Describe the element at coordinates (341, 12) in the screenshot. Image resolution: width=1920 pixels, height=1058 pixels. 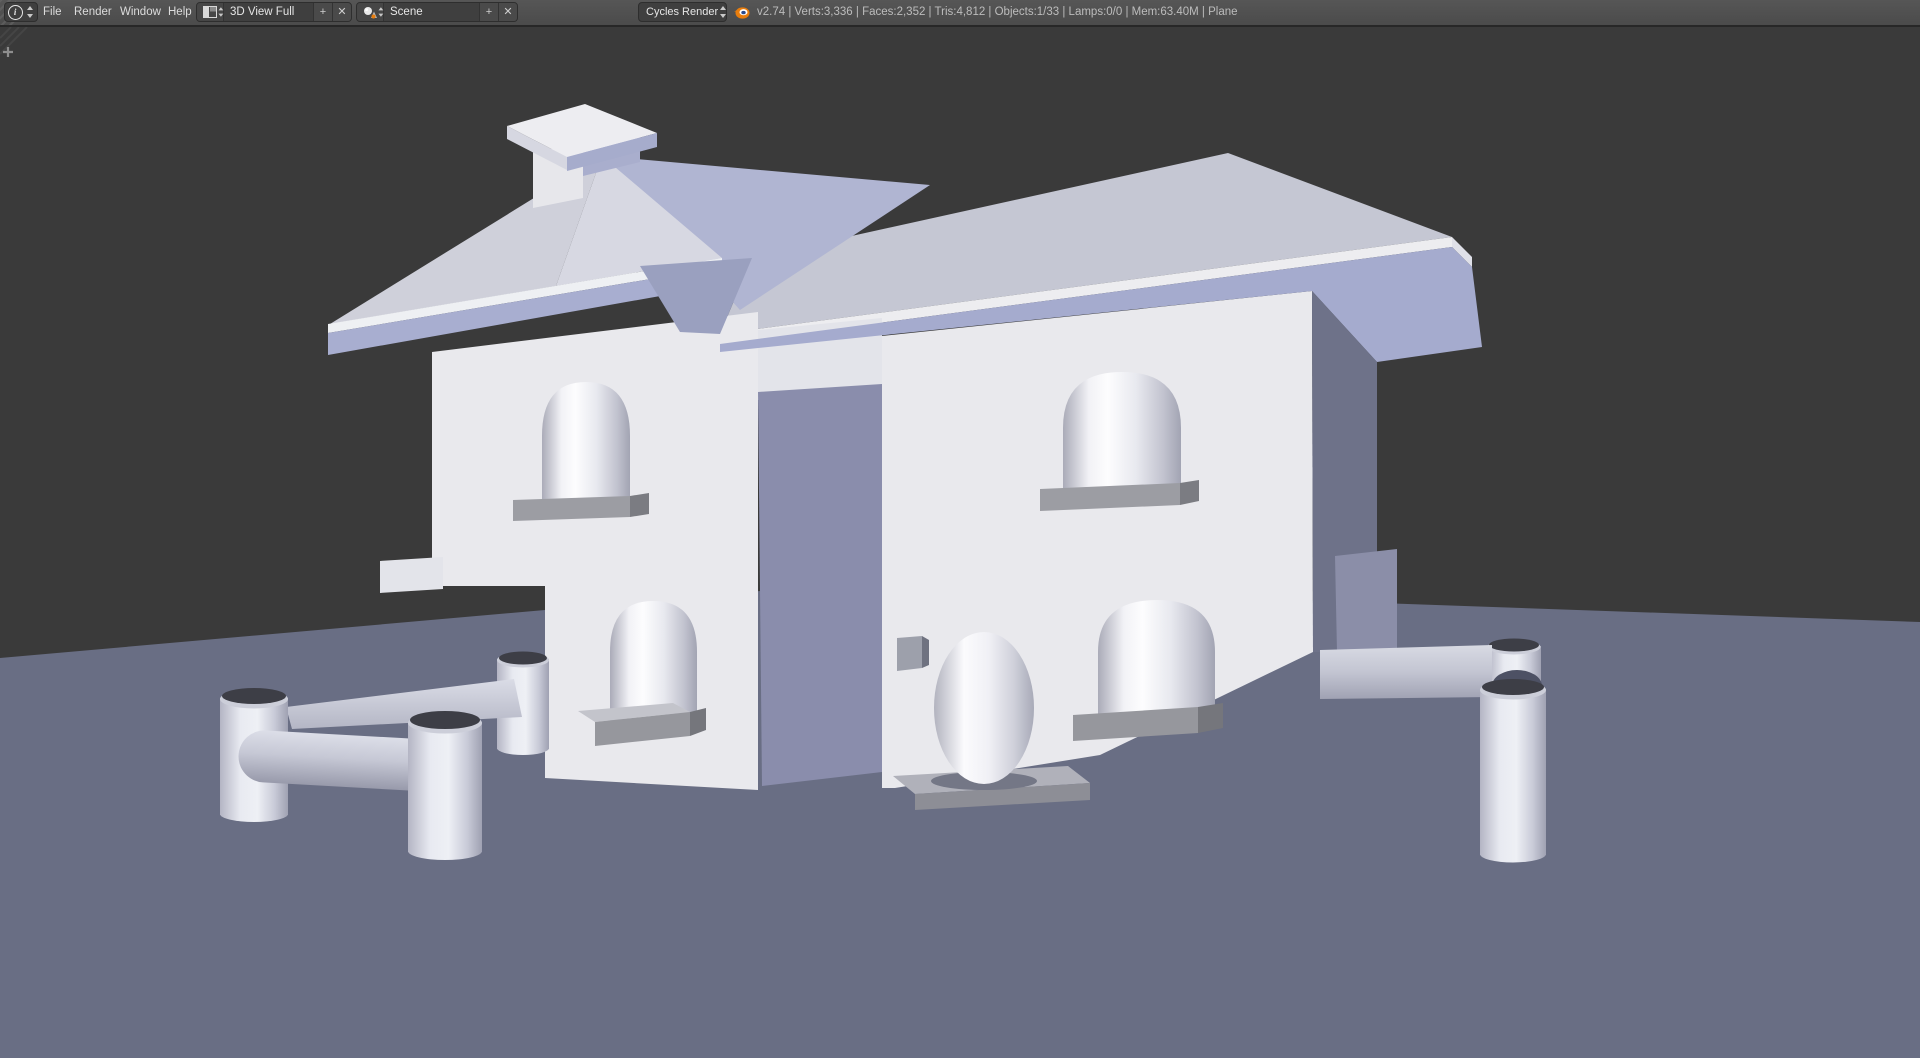
I see `close-screen-layout-button: ✕` at that location.